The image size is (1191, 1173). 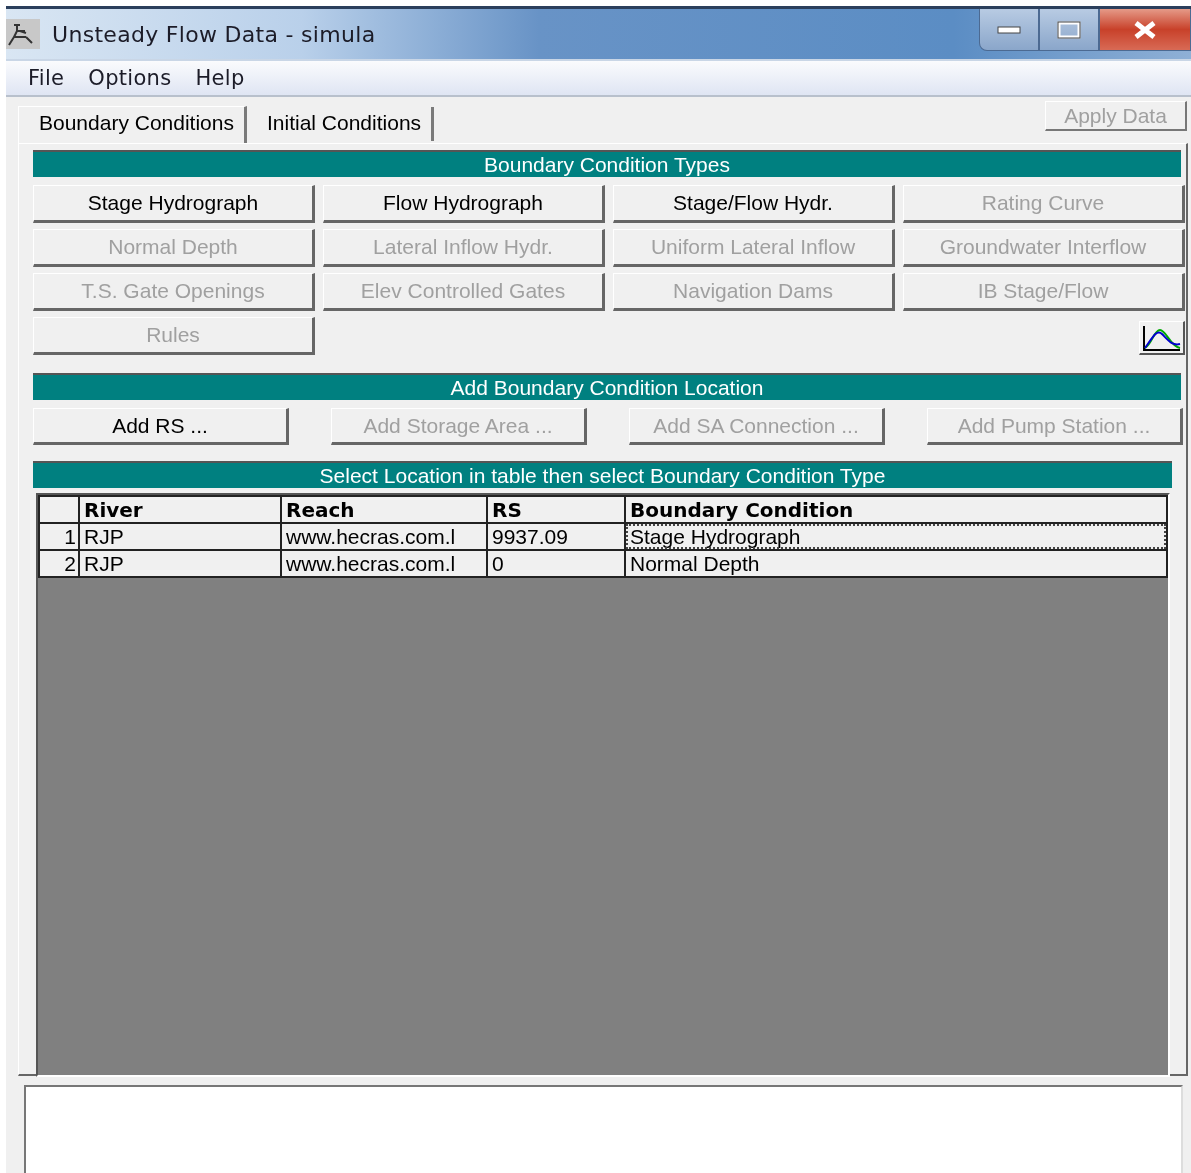 What do you see at coordinates (556, 563) in the screenshot?
I see `table-cell: 0` at bounding box center [556, 563].